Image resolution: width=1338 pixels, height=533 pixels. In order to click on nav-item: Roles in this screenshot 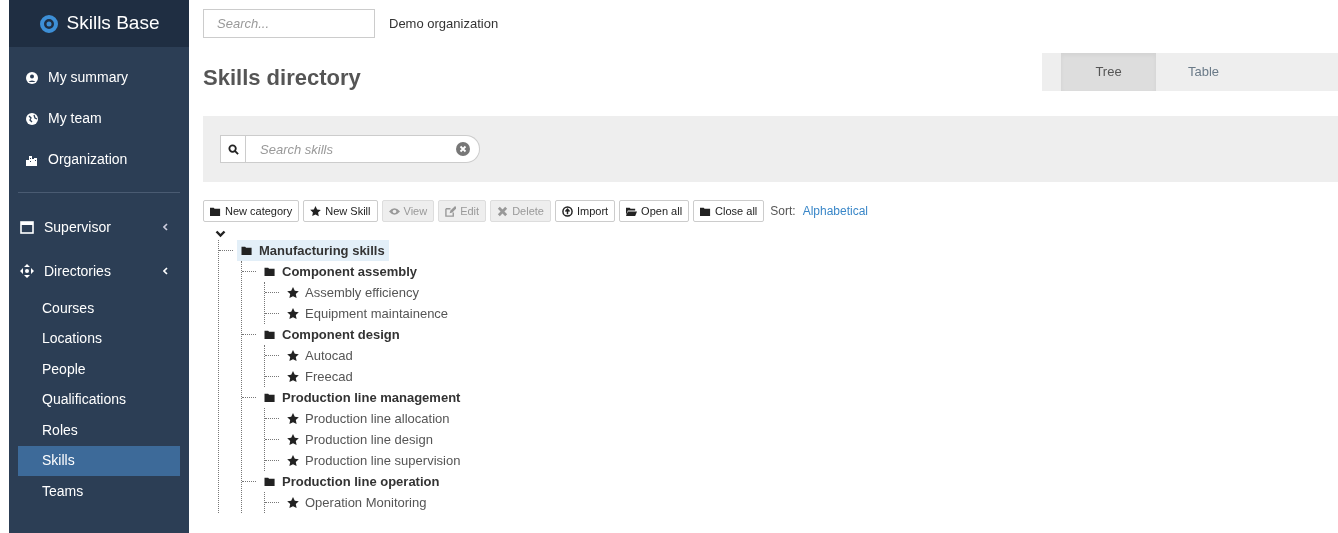, I will do `click(99, 430)`.